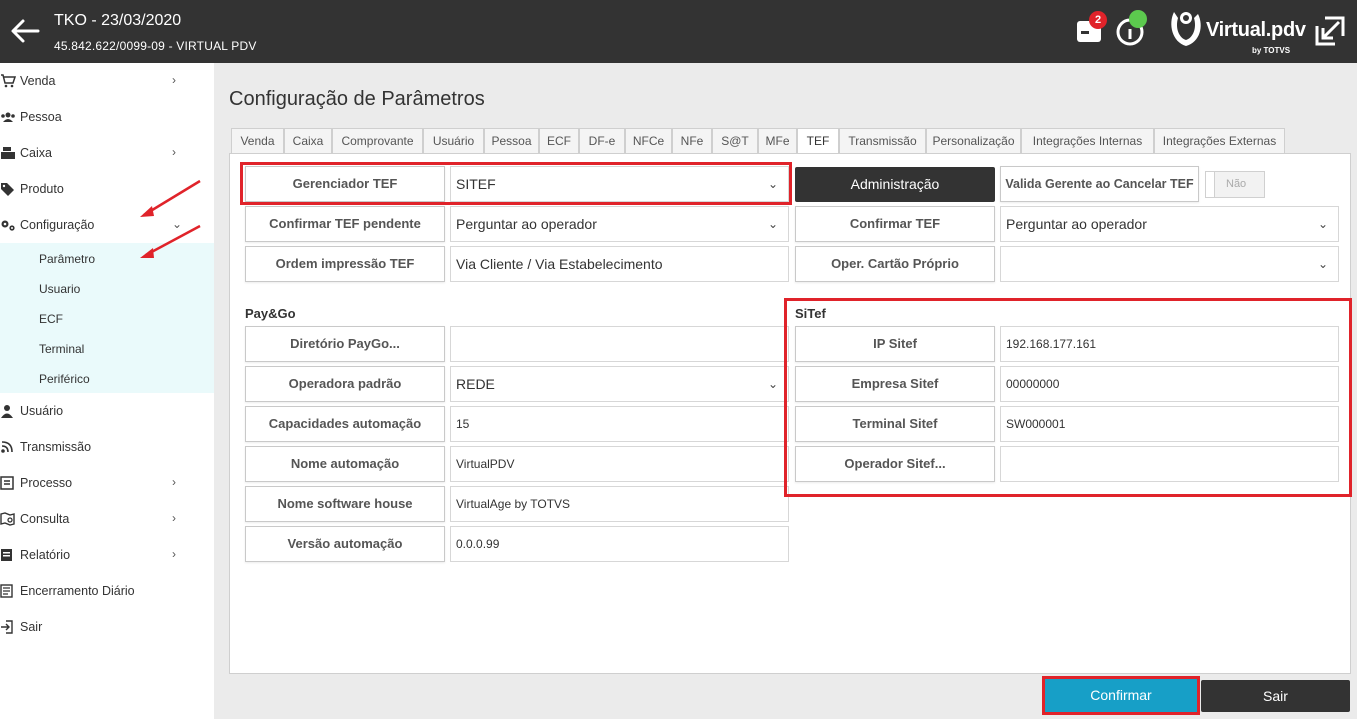 Image resolution: width=1357 pixels, height=719 pixels. What do you see at coordinates (895, 424) in the screenshot?
I see `terminal-sitef-label: Terminal Sitef` at bounding box center [895, 424].